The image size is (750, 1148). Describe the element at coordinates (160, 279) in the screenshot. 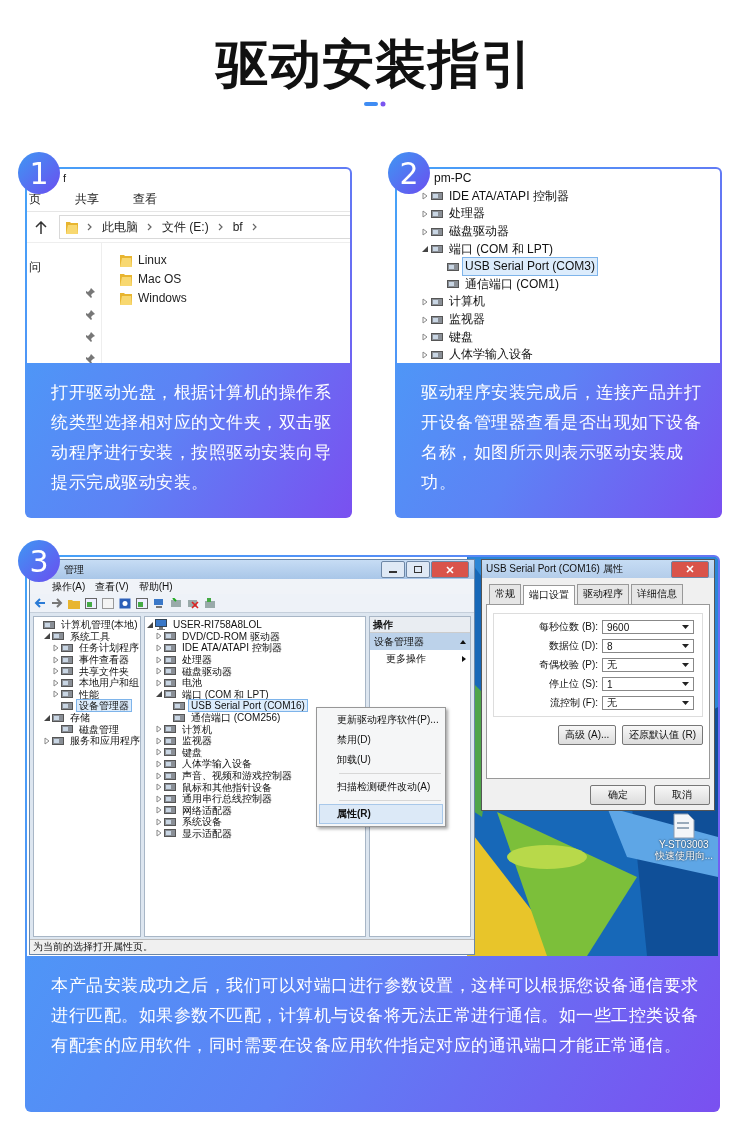

I see `file-name: Mac OS` at that location.